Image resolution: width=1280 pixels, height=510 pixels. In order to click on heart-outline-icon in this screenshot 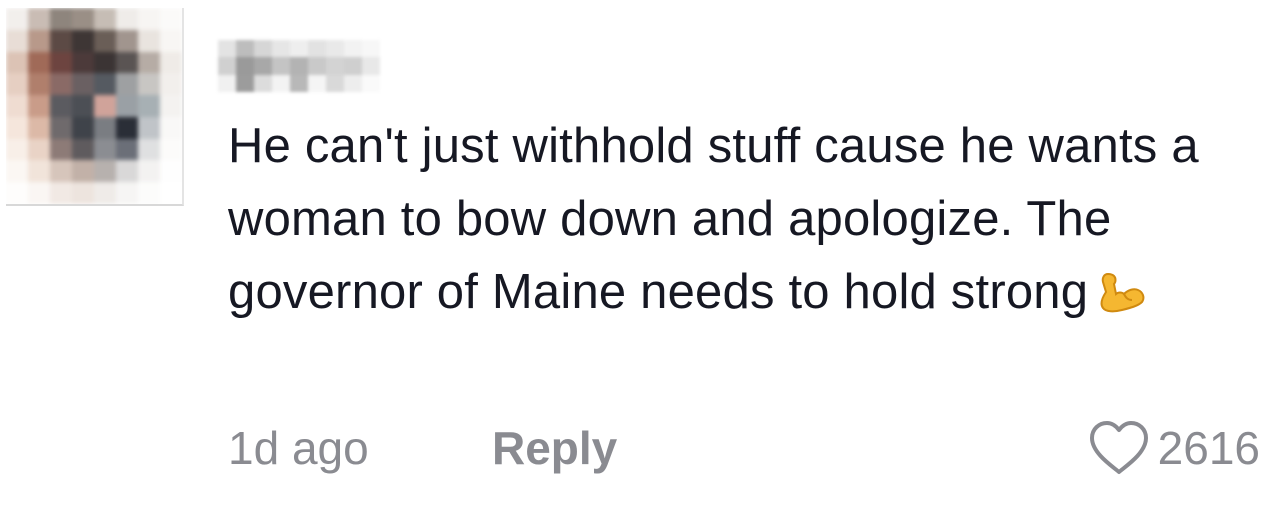, I will do `click(1119, 448)`.